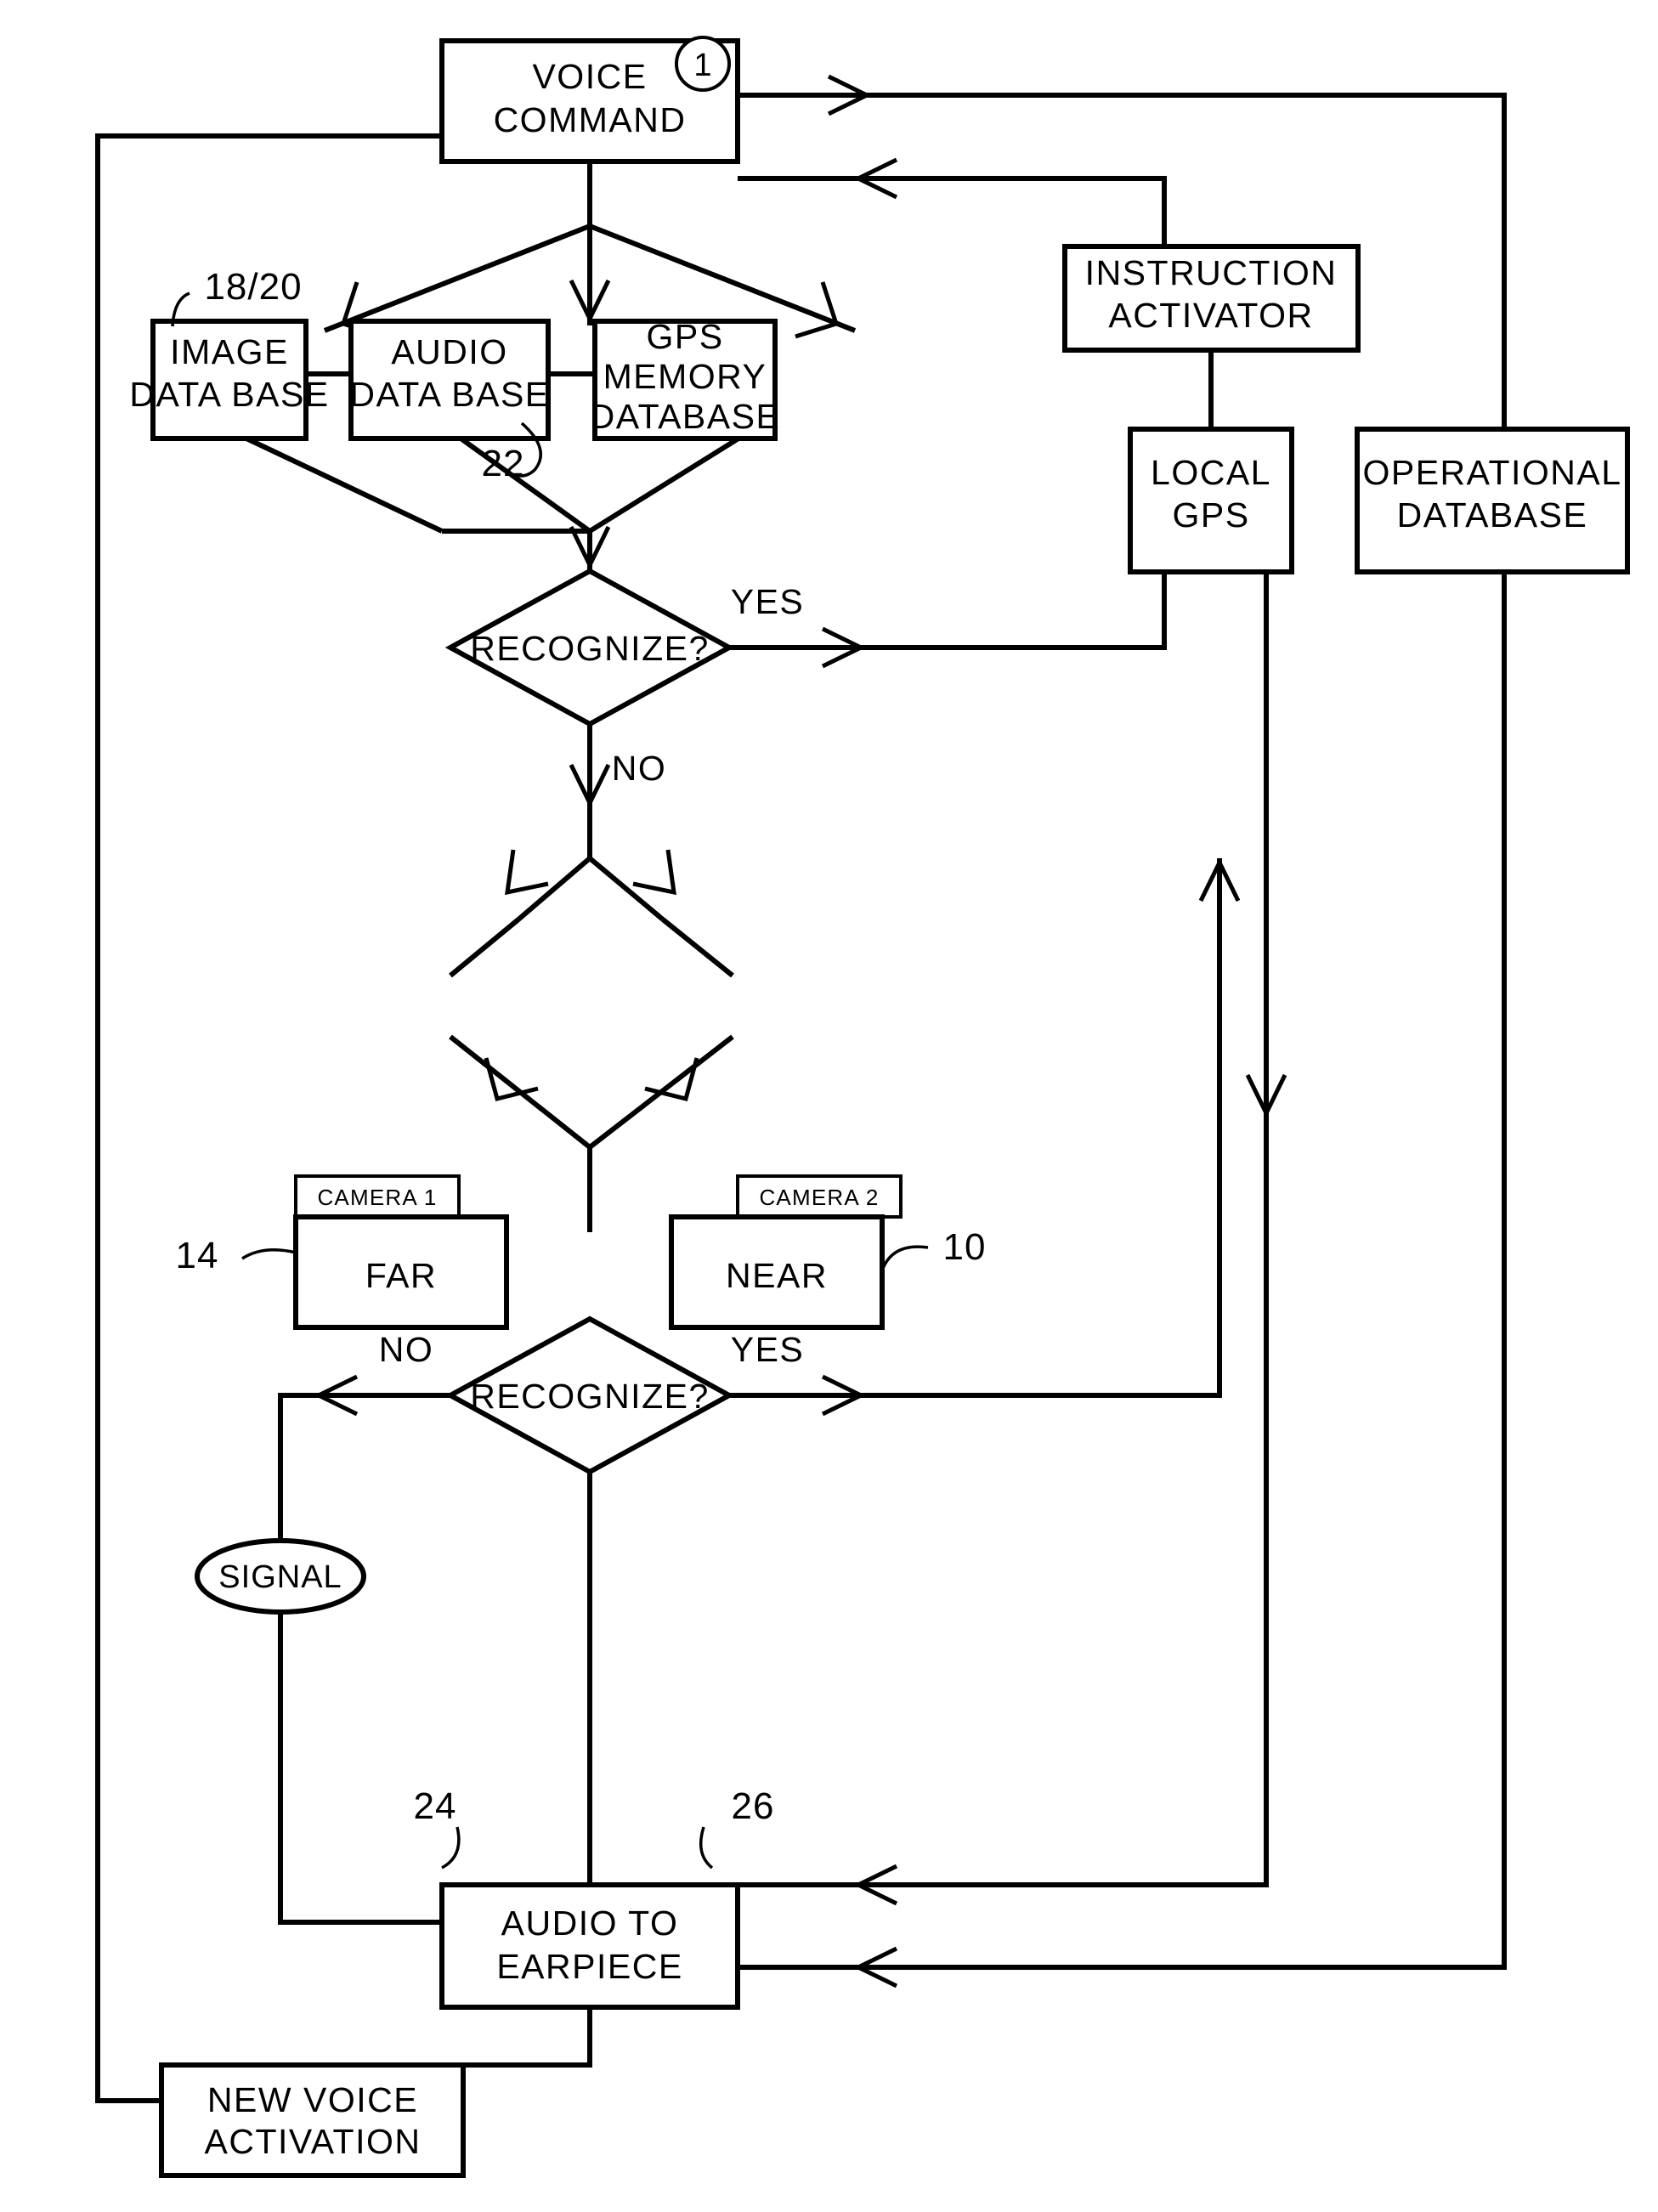 The width and height of the screenshot is (1658, 2212). Describe the element at coordinates (589, 1966) in the screenshot. I see `earpiece-label-2: EARPIECE` at that location.